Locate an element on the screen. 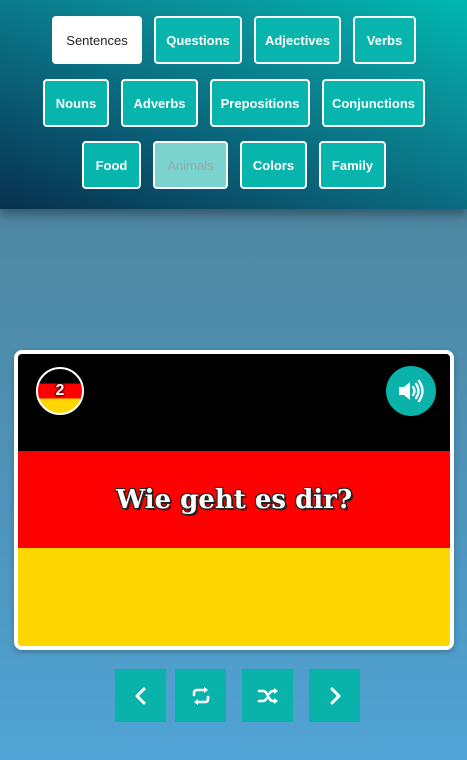  flag-stripe-black is located at coordinates (234, 402).